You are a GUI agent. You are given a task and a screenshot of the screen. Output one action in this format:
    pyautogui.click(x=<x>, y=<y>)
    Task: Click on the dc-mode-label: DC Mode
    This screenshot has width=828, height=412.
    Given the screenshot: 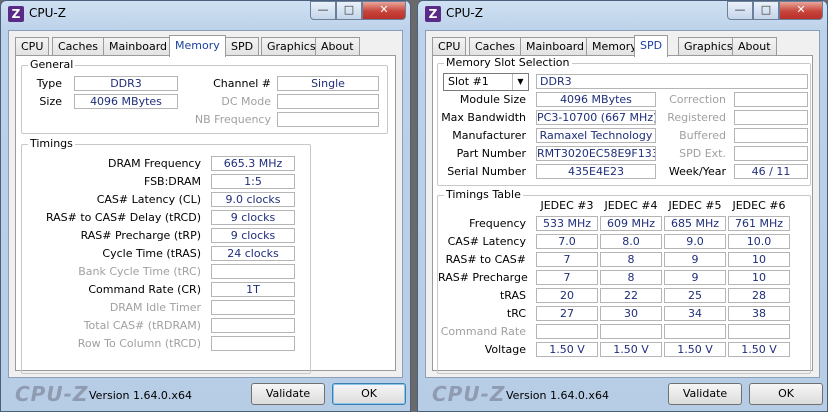 What is the action you would take?
    pyautogui.click(x=246, y=101)
    